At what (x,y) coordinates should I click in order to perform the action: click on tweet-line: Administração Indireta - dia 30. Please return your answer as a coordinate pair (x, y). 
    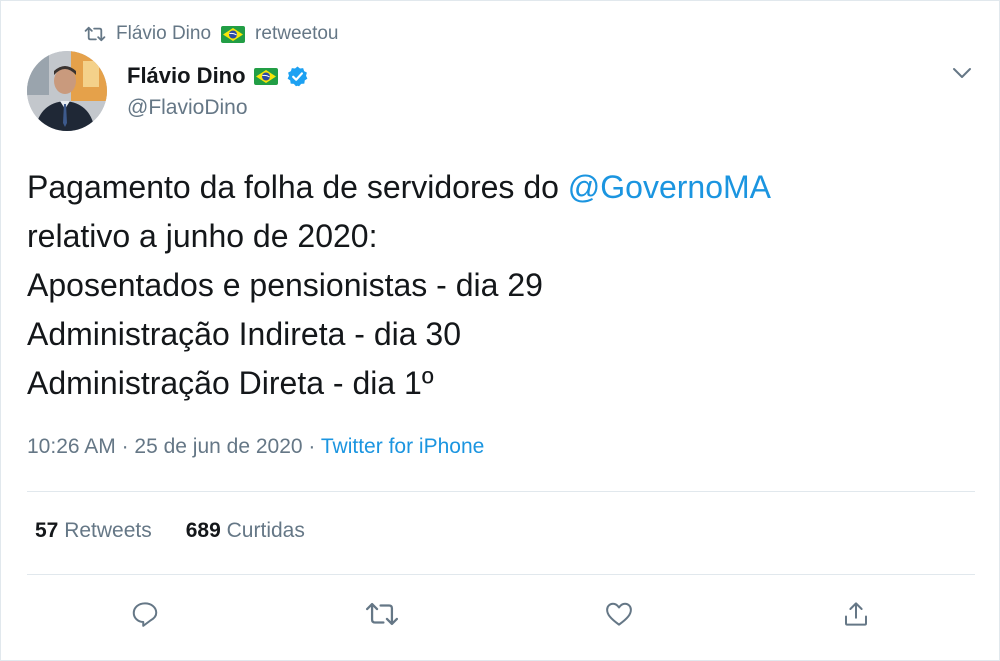
    Looking at the image, I should click on (244, 334).